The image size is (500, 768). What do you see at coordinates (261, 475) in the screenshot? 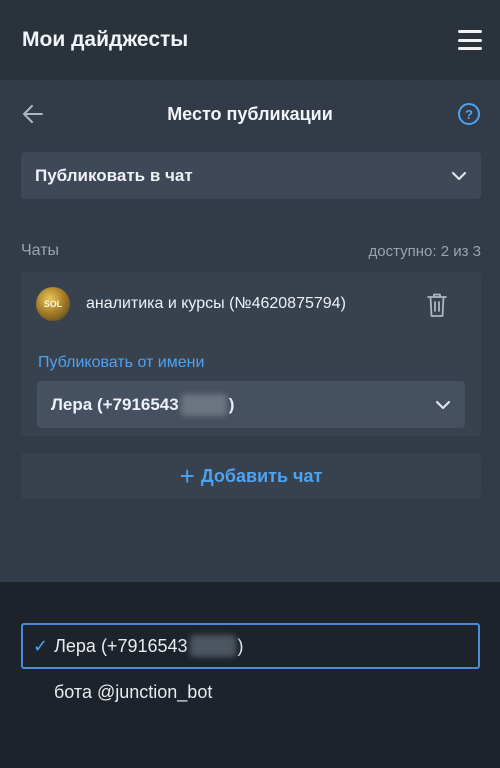
I see `add-chat-label: Добавить чат` at bounding box center [261, 475].